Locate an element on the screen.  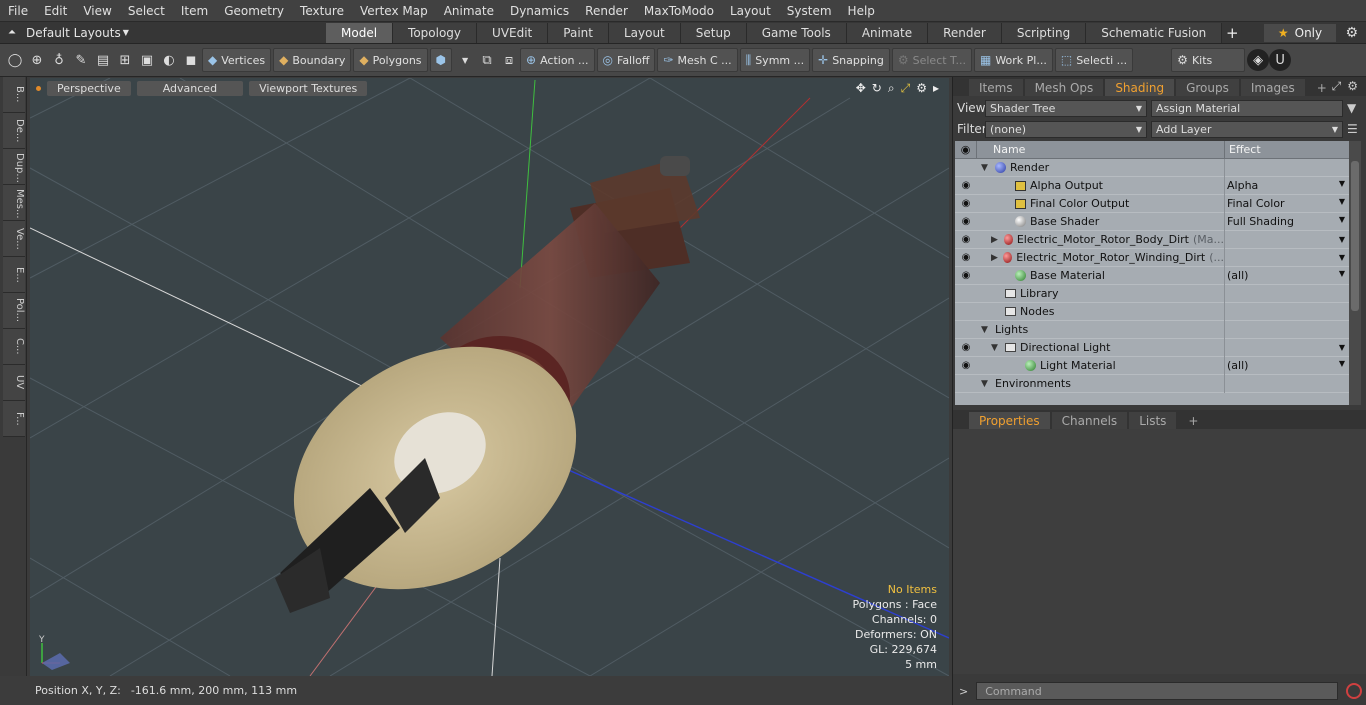
effect-cell: Final Color ▼ is located at coordinates (1287, 203).